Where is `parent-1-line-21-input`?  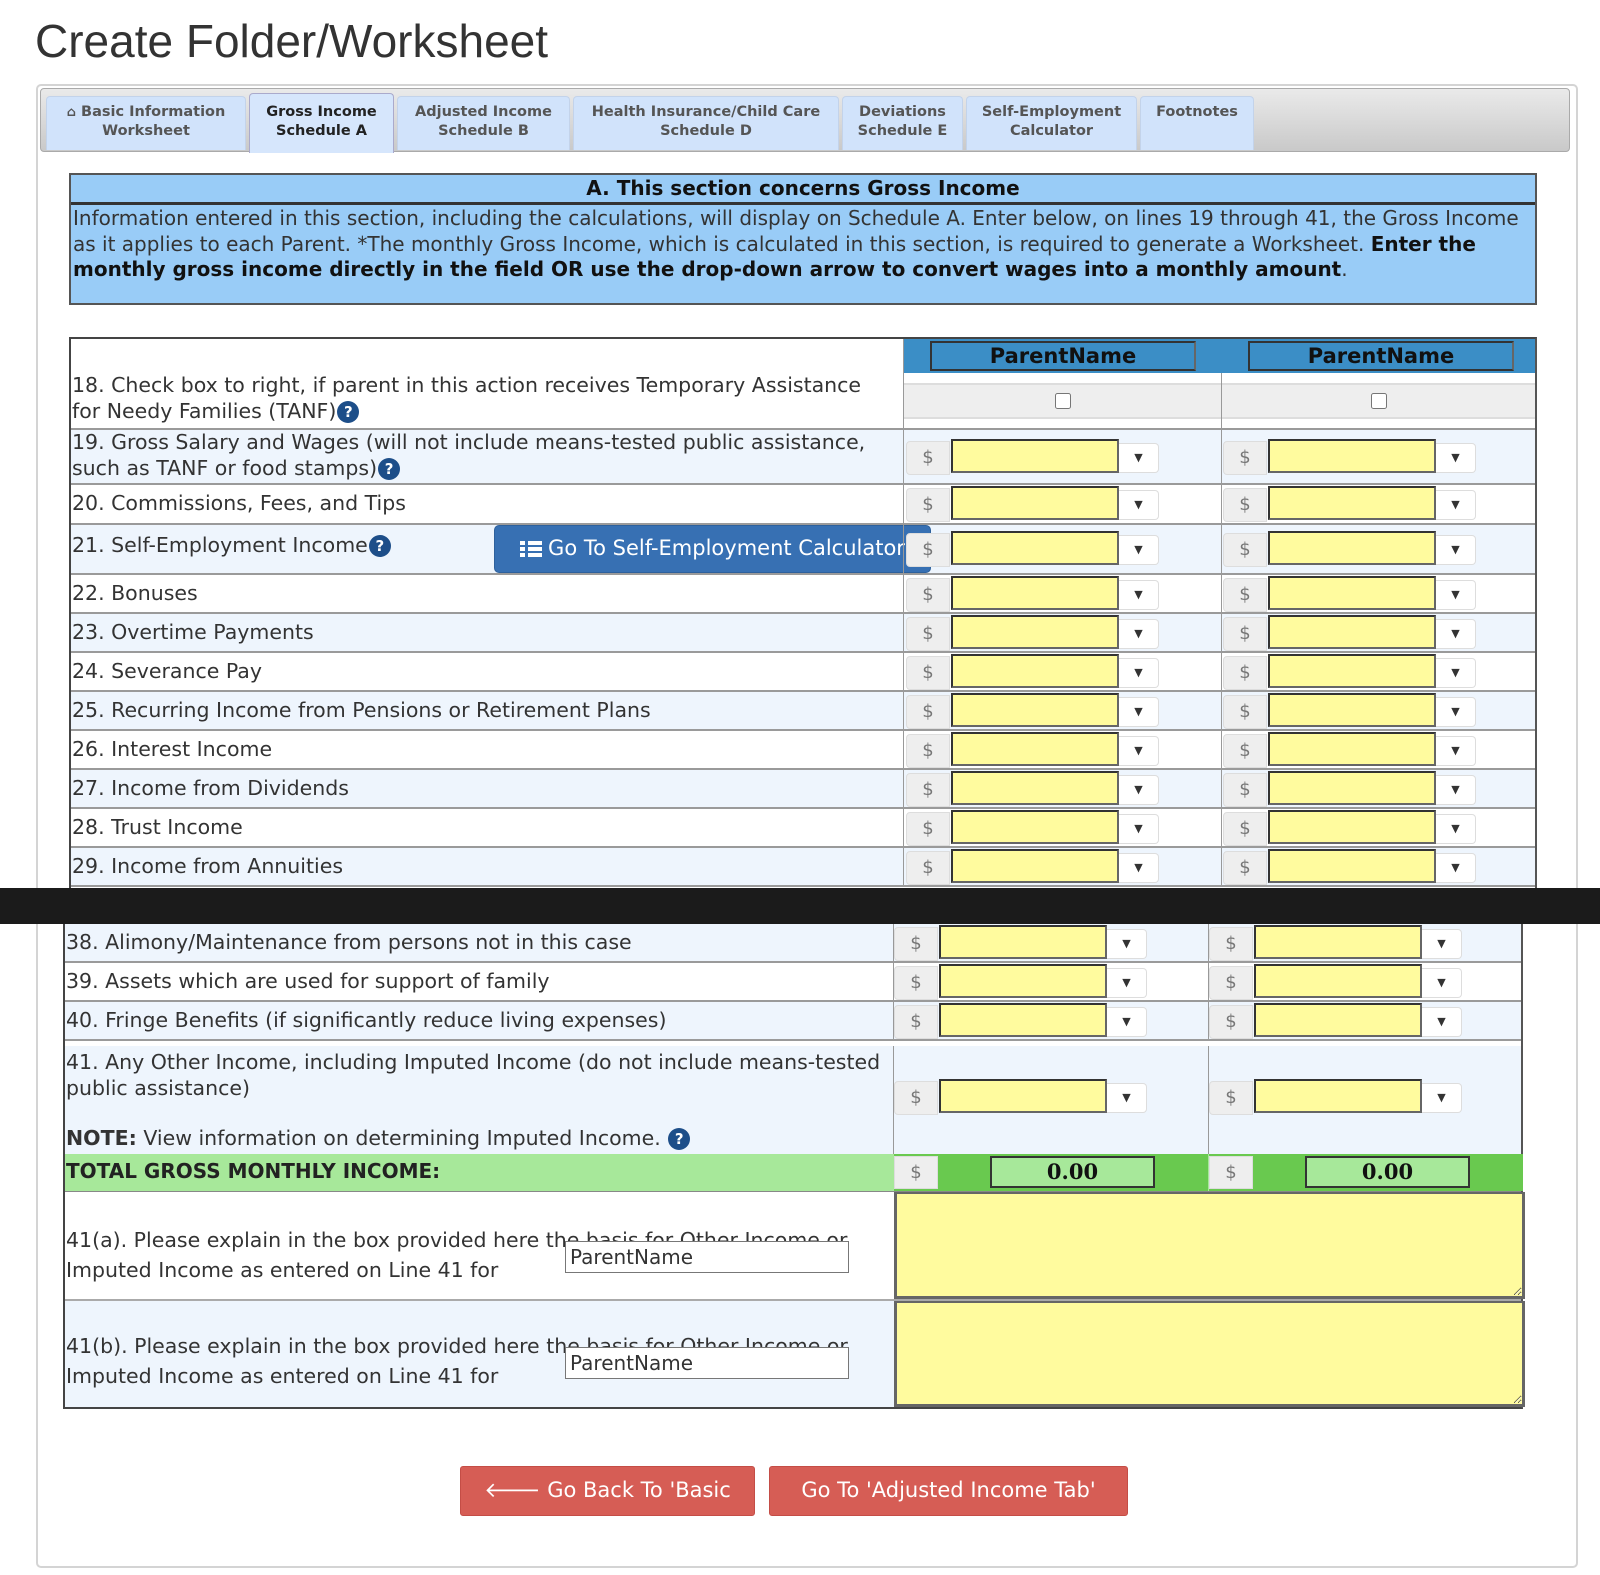
parent-1-line-21-input is located at coordinates (1035, 548).